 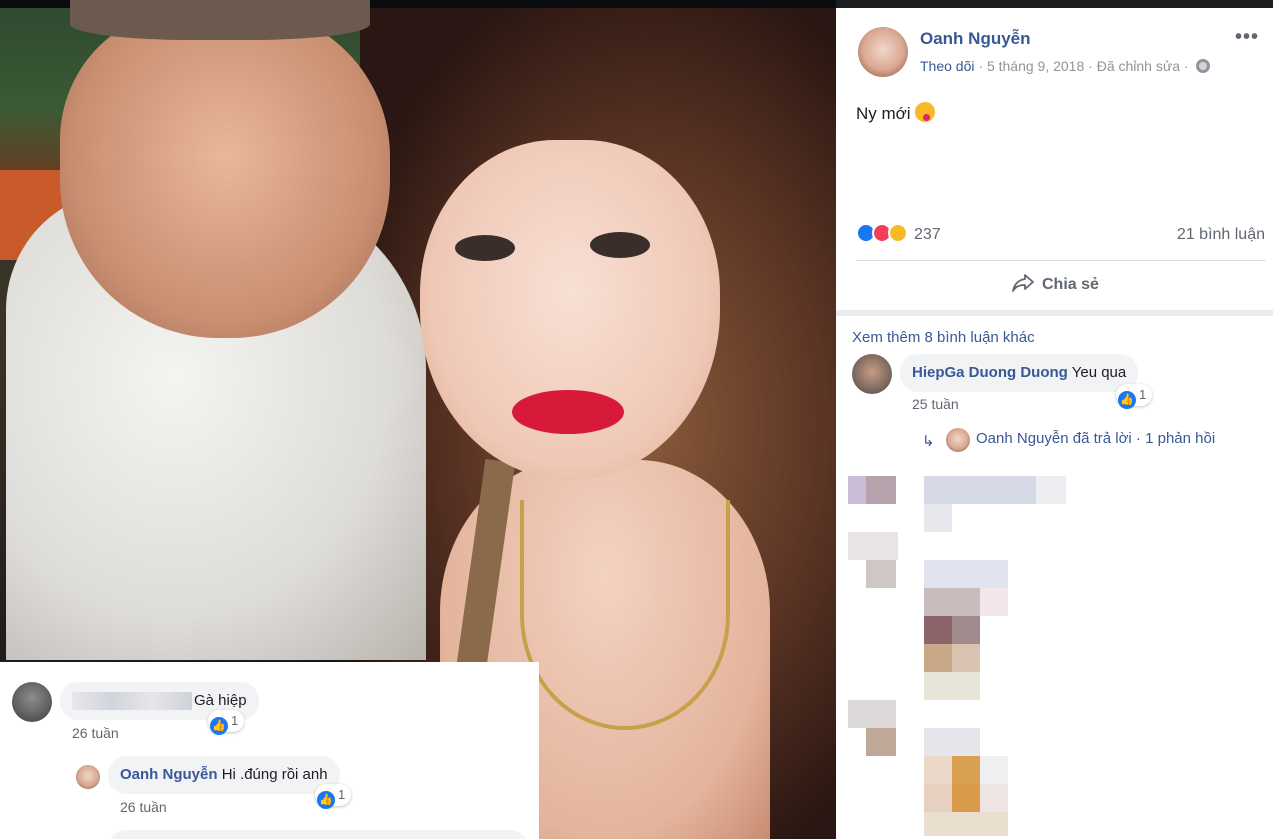 I want to click on reply-arrow-icon: ↳, so click(x=928, y=441).